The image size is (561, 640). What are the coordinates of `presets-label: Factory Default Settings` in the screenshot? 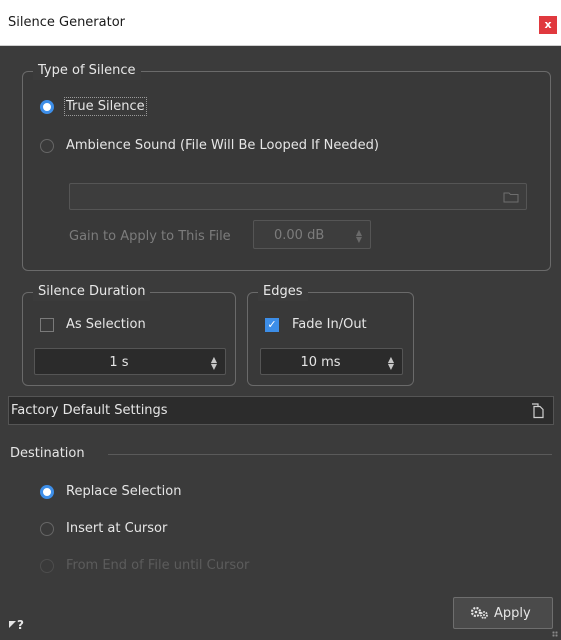 It's located at (89, 410).